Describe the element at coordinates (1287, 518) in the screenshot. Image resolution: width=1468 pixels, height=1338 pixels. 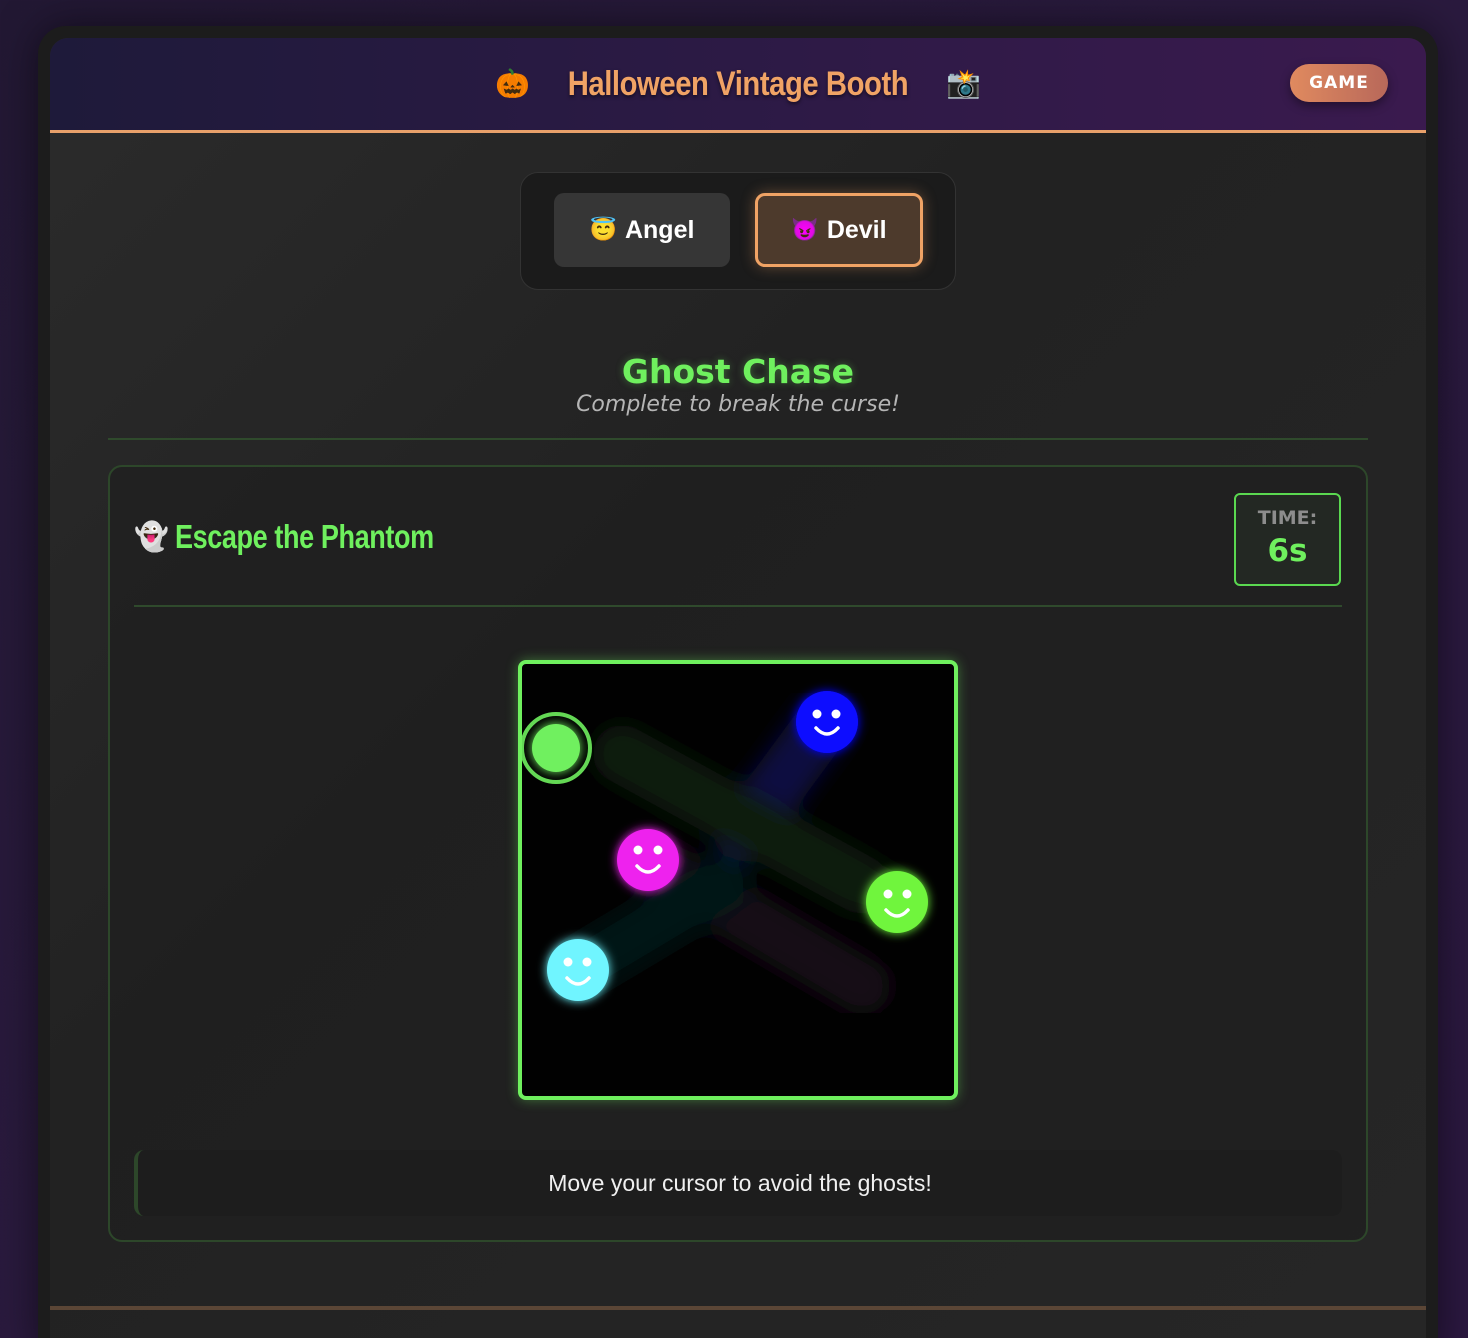
I see `timer-label: TIME:` at that location.